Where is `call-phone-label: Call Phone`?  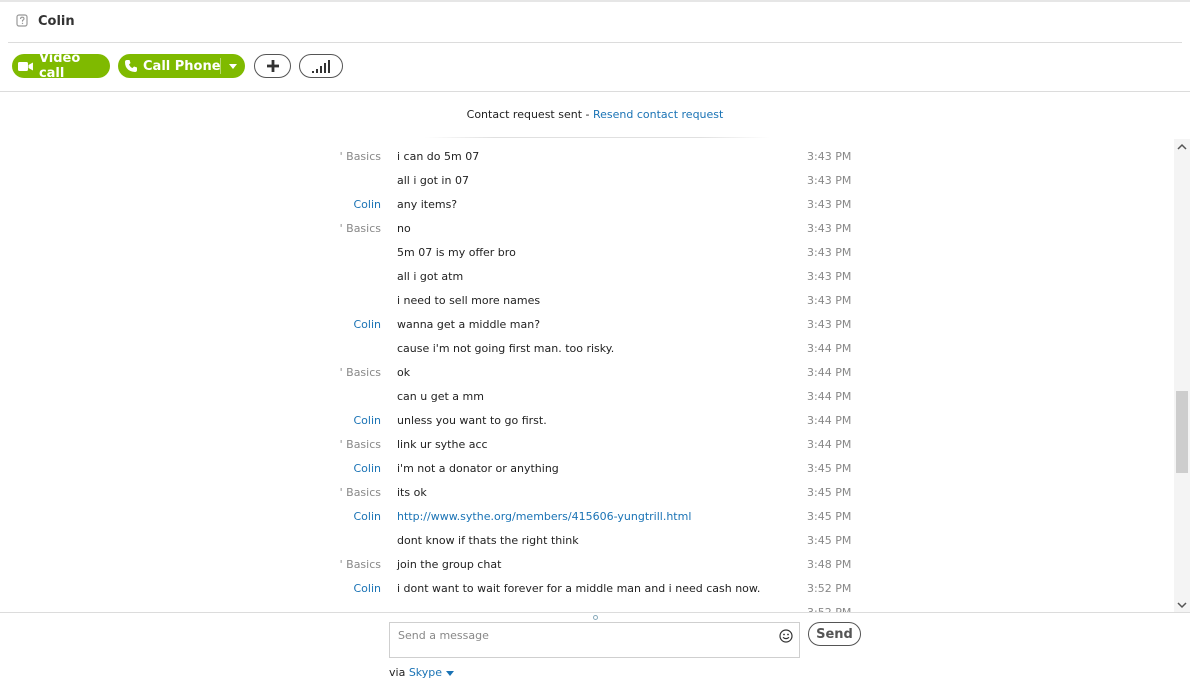 call-phone-label: Call Phone is located at coordinates (182, 66).